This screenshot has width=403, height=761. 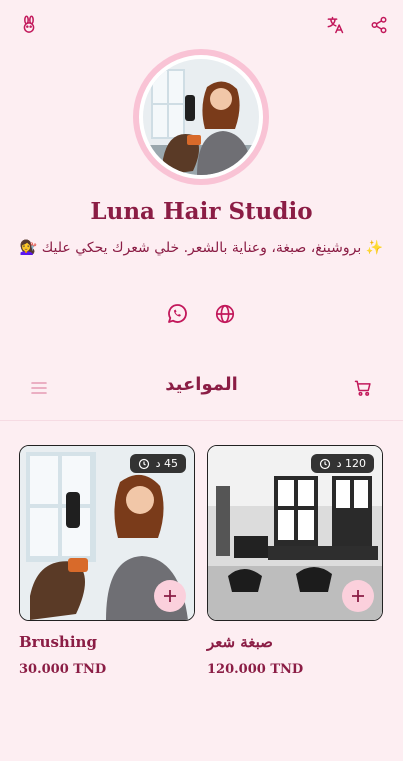 I want to click on cart-icon, so click(x=363, y=388).